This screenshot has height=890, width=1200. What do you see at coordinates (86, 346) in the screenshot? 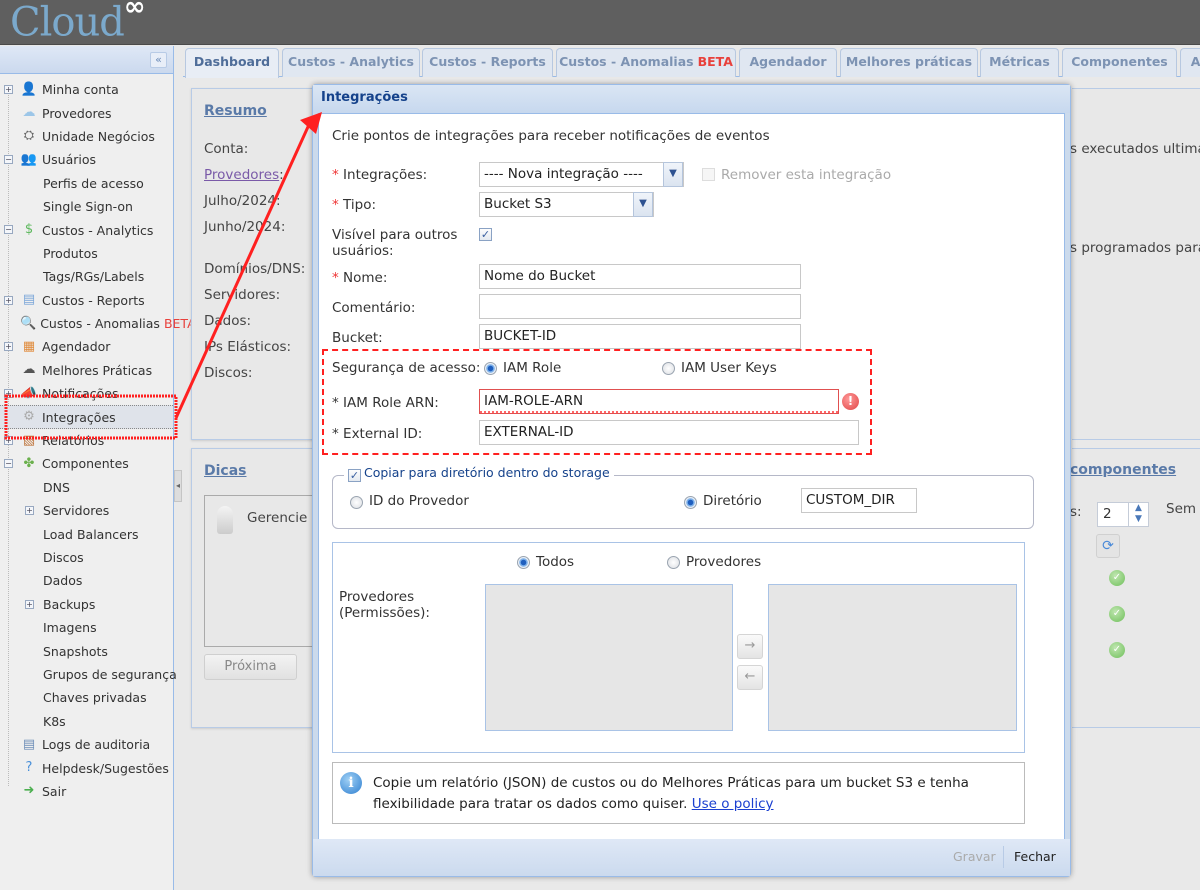
I see `sidebar-item-agendador: + ▦ Agendador` at bounding box center [86, 346].